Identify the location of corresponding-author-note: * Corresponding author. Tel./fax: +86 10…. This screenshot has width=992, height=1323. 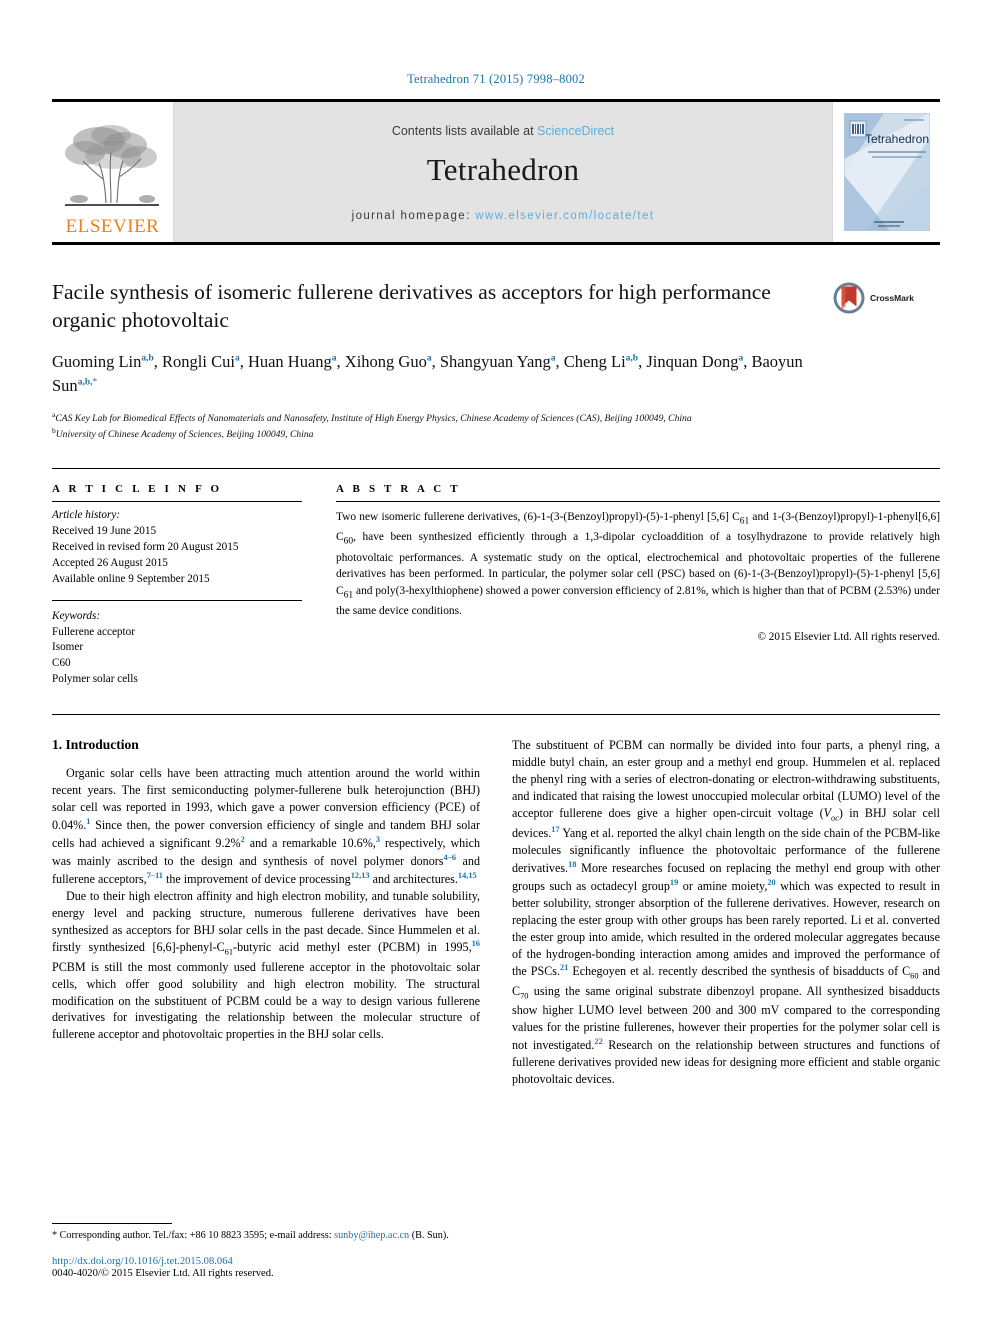
(252, 1236).